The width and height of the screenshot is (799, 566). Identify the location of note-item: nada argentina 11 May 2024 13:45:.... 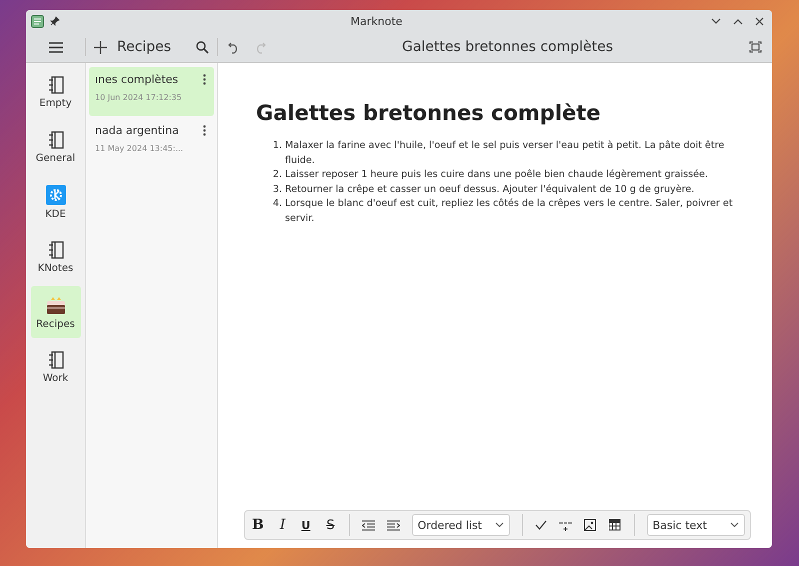
(151, 142).